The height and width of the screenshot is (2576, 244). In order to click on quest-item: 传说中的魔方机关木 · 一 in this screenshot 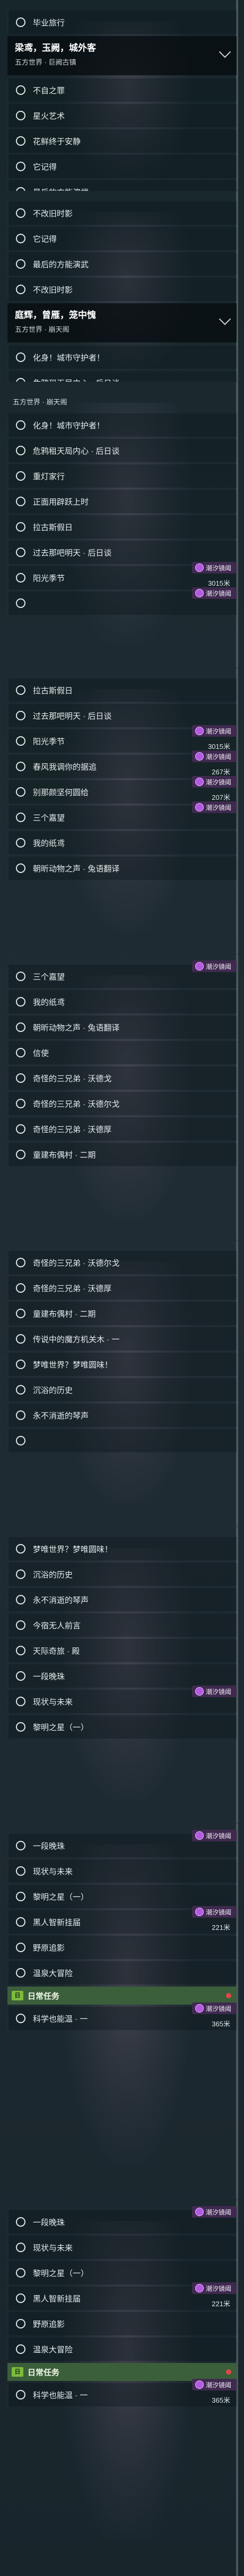, I will do `click(122, 1339)`.